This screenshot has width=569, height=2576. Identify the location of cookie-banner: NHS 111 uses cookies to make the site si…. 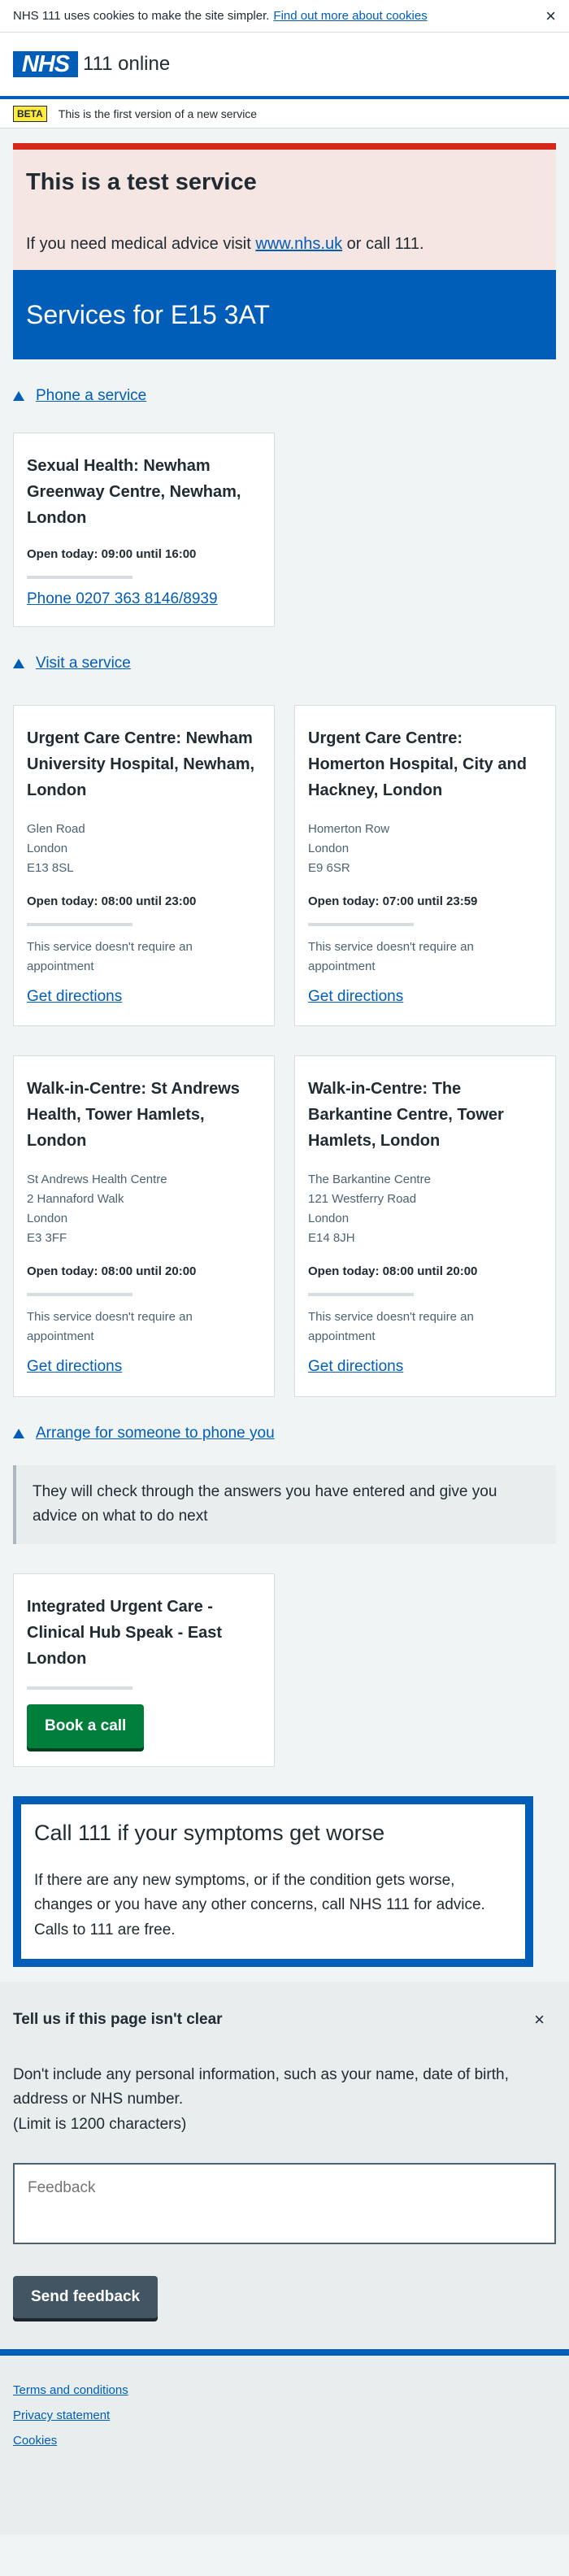
(284, 16).